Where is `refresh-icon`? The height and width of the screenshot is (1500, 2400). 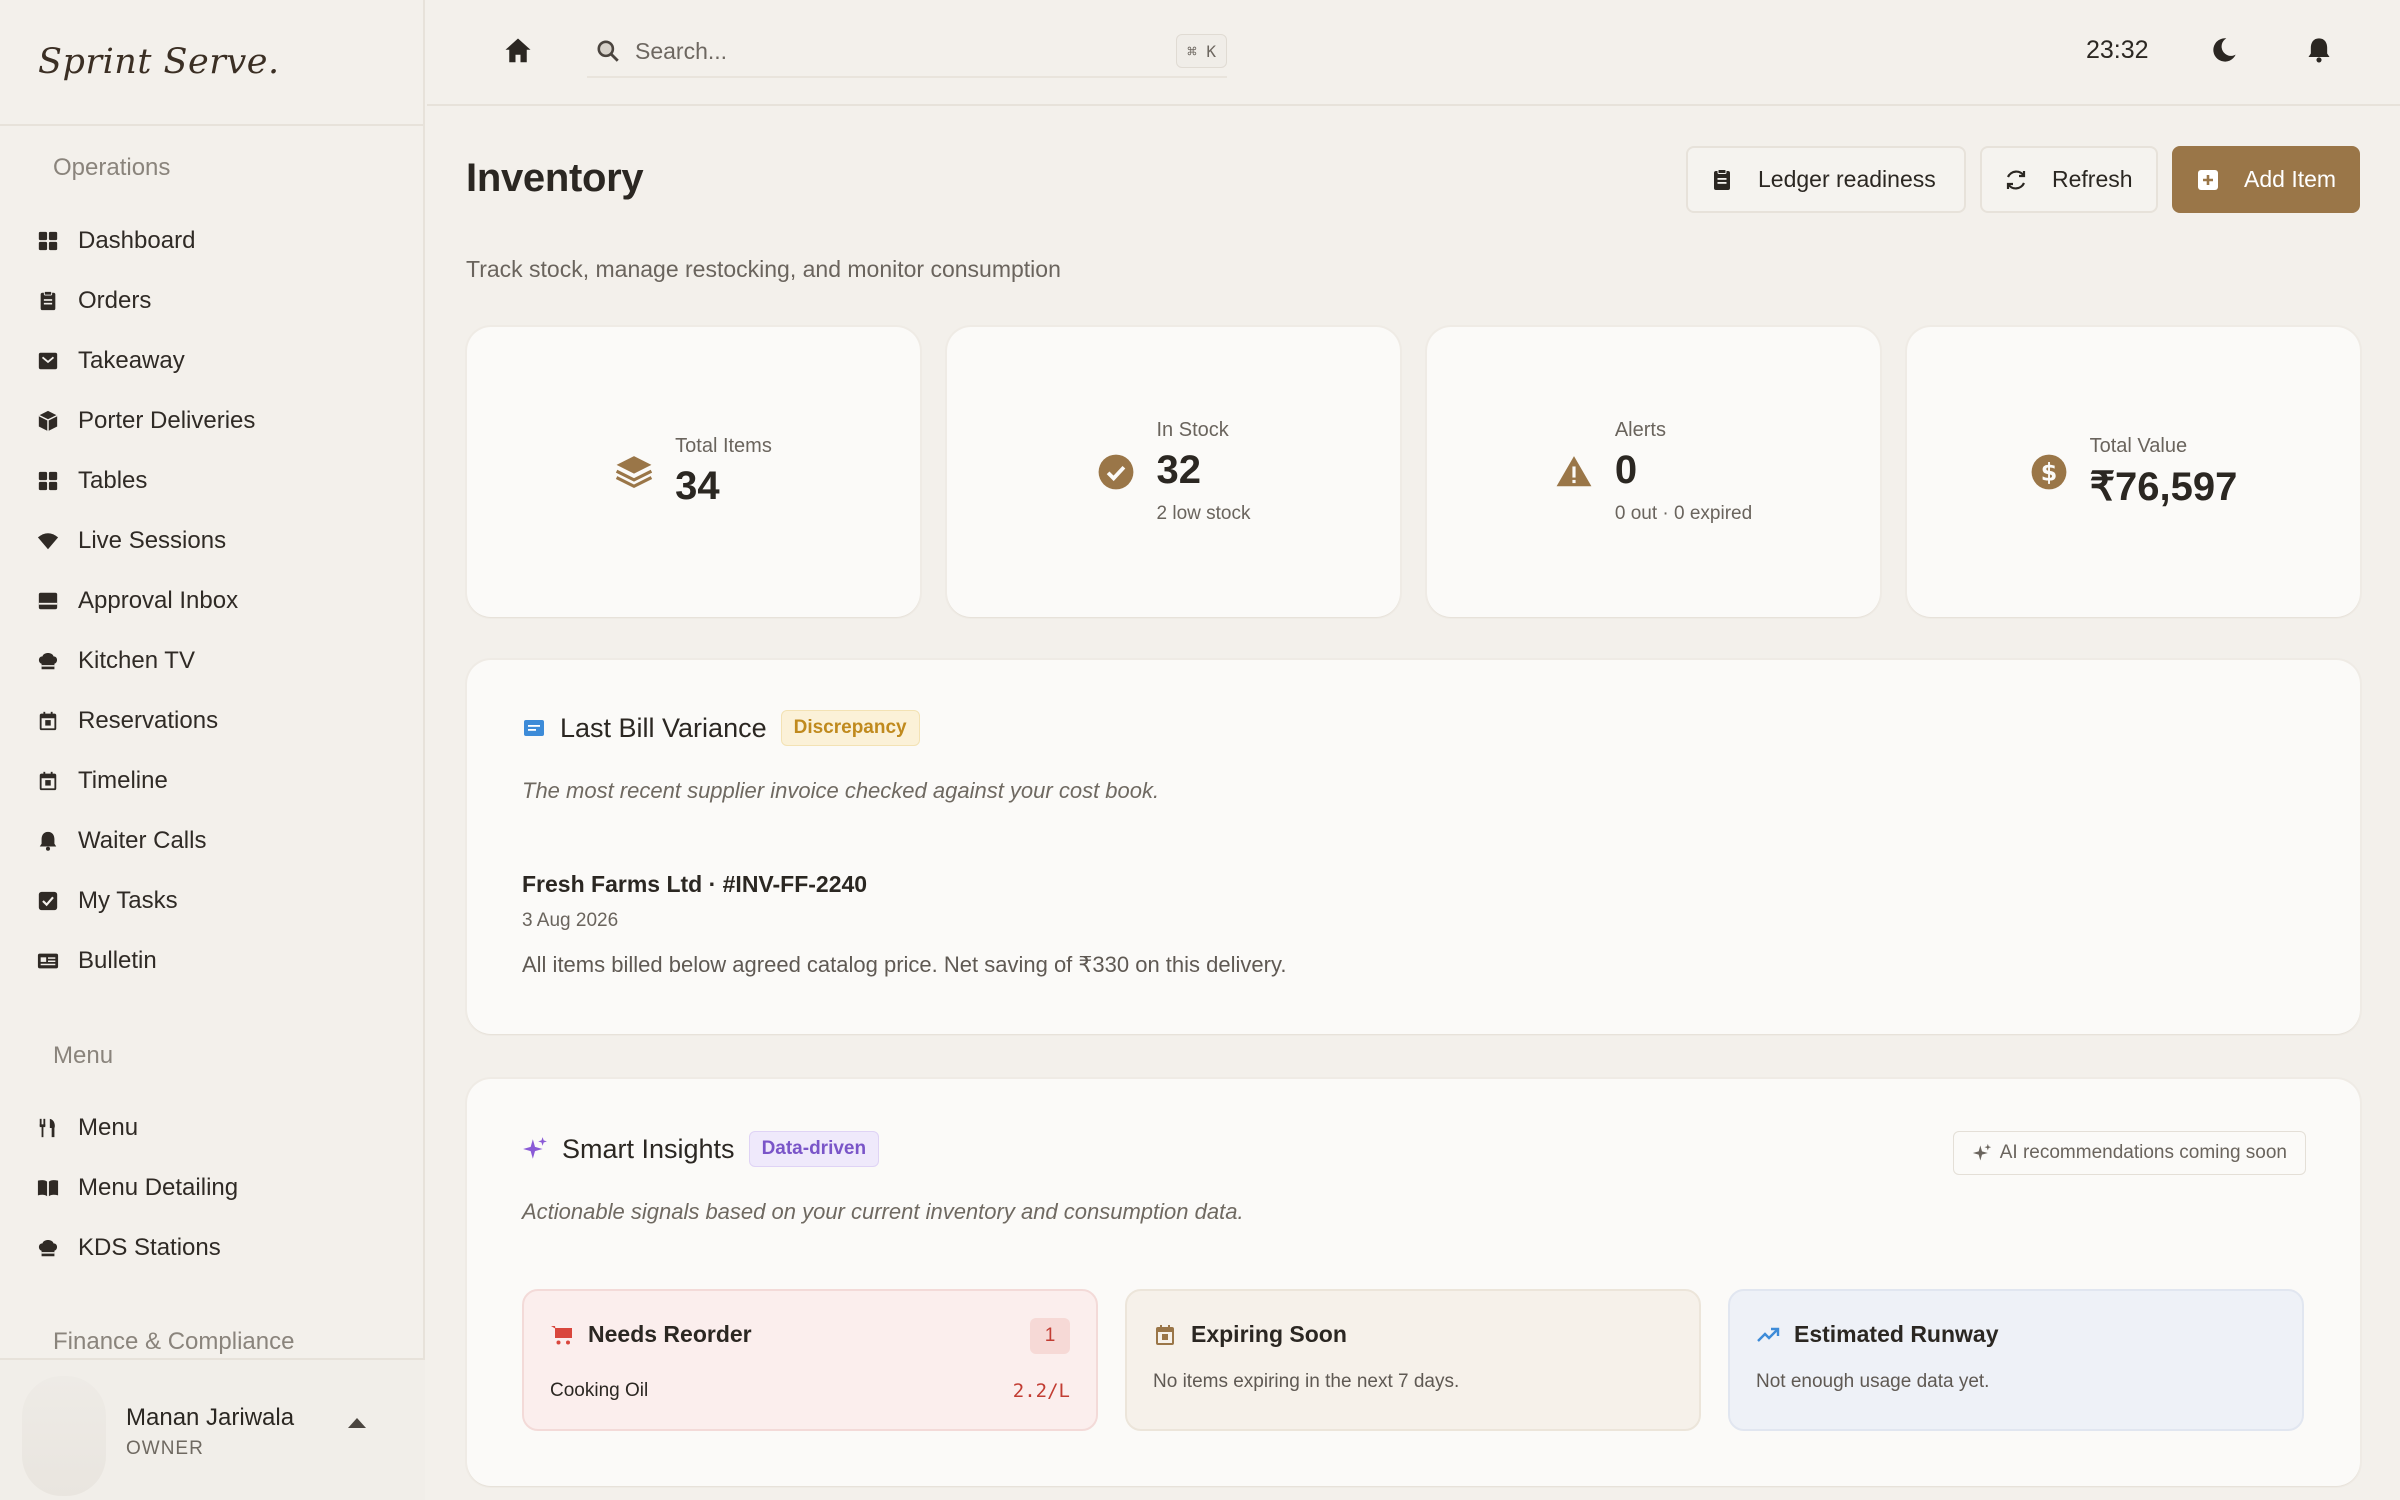
refresh-icon is located at coordinates (2016, 179).